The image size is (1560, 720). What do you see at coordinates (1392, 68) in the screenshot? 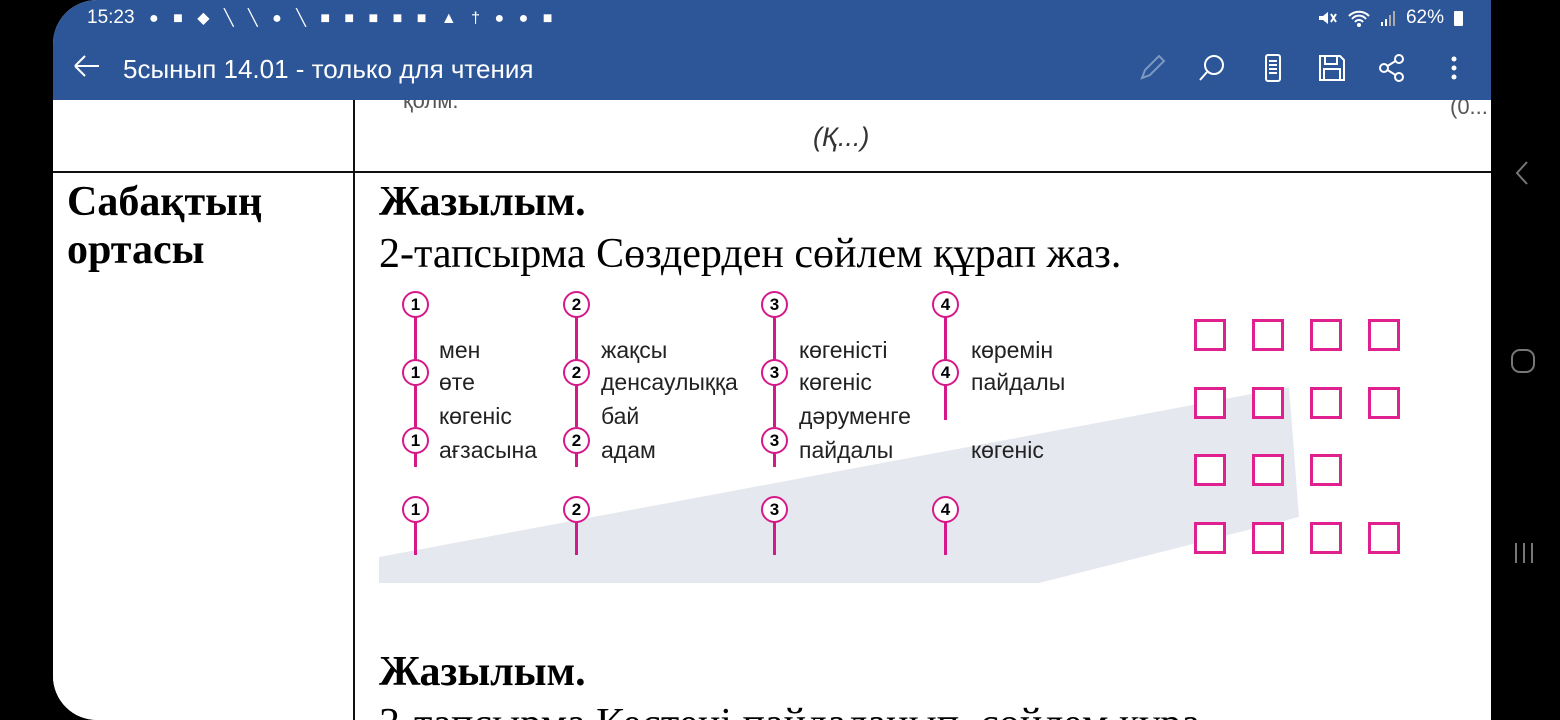
I see `share-icon` at bounding box center [1392, 68].